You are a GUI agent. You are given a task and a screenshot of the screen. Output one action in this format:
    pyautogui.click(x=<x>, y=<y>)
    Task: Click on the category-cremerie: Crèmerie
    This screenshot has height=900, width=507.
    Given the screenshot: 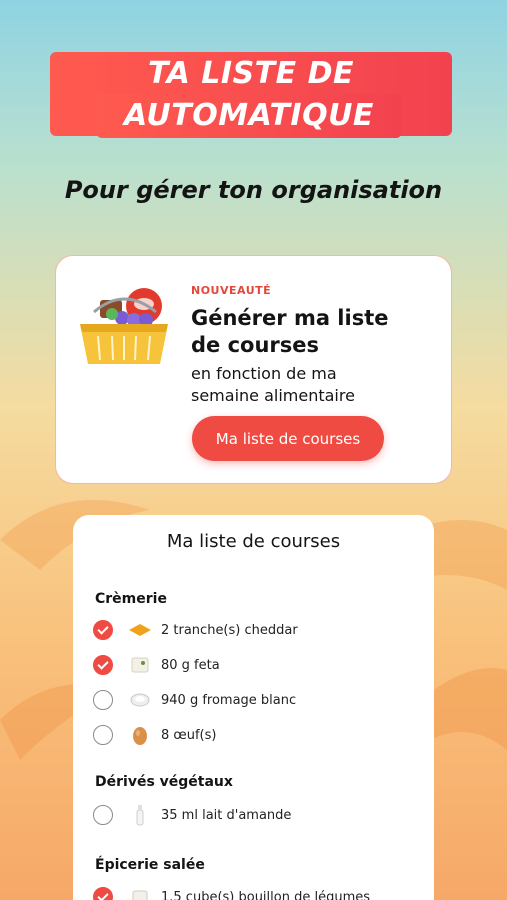 What is the action you would take?
    pyautogui.click(x=131, y=599)
    